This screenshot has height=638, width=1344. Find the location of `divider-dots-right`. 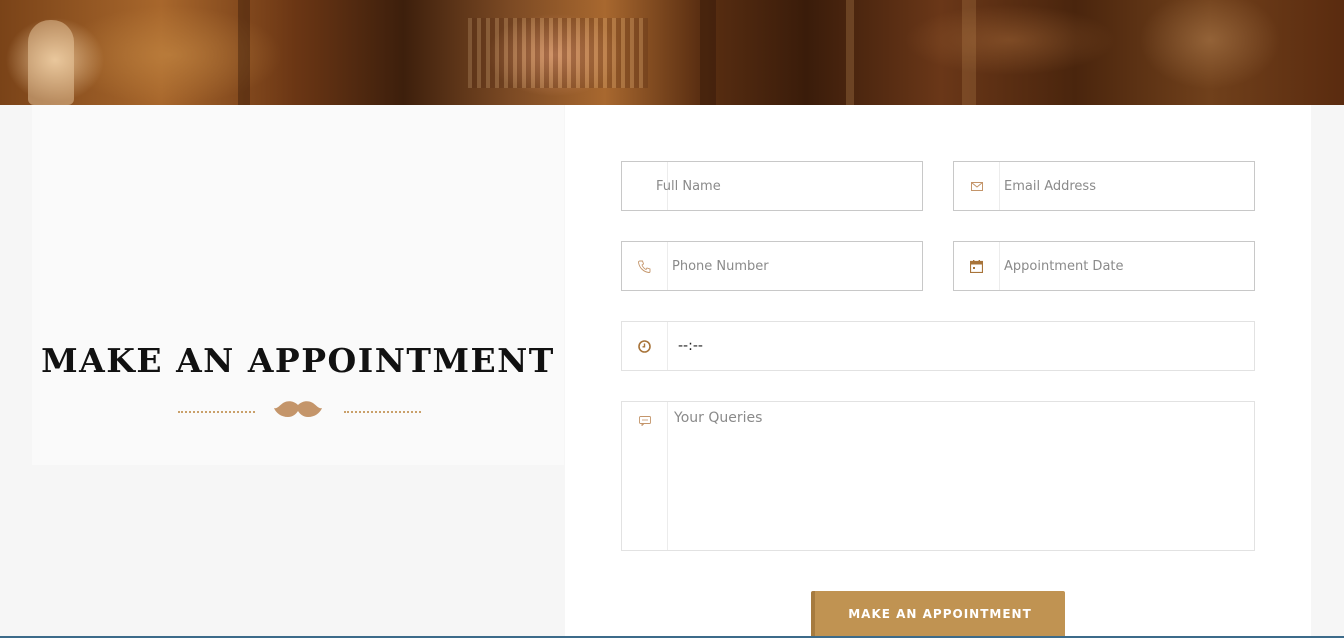

divider-dots-right is located at coordinates (382, 412).